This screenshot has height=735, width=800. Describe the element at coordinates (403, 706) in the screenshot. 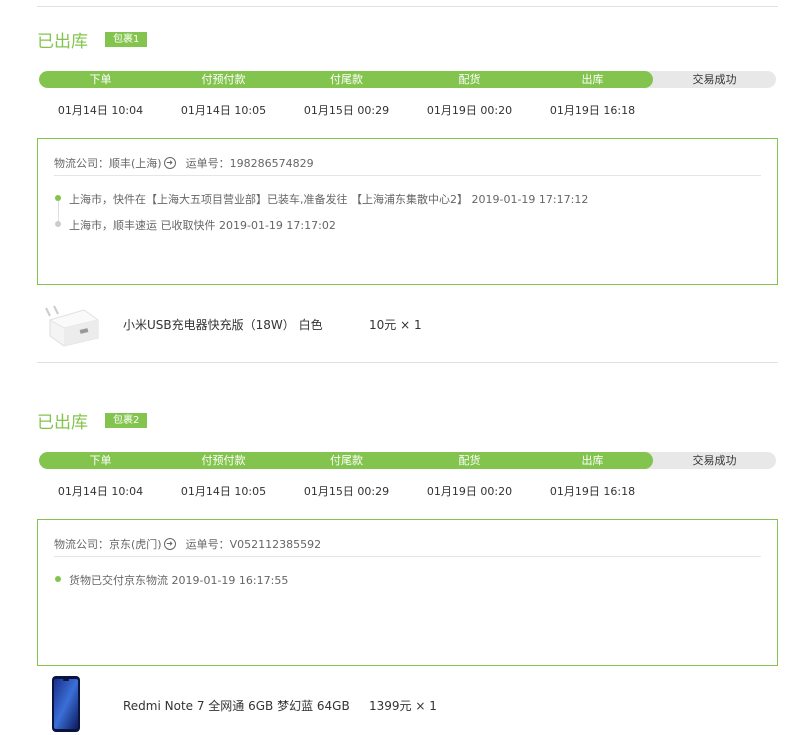

I see `product-price: 1399元 × 1` at that location.